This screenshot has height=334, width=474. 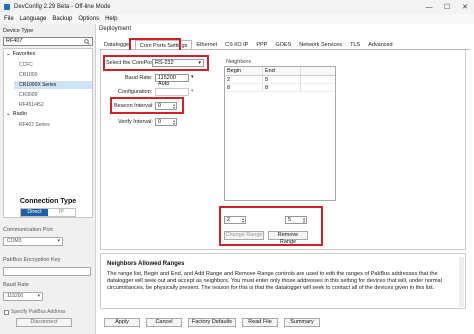 I want to click on specify-address-option: Specify PakBus Address, so click(x=34, y=312).